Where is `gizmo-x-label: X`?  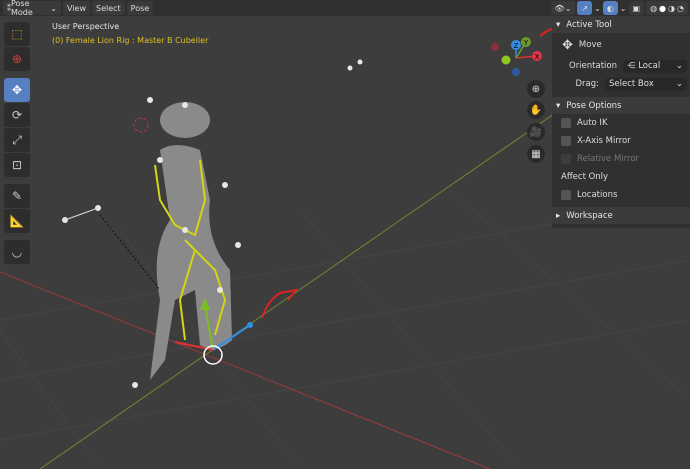 gizmo-x-label: X is located at coordinates (537, 57).